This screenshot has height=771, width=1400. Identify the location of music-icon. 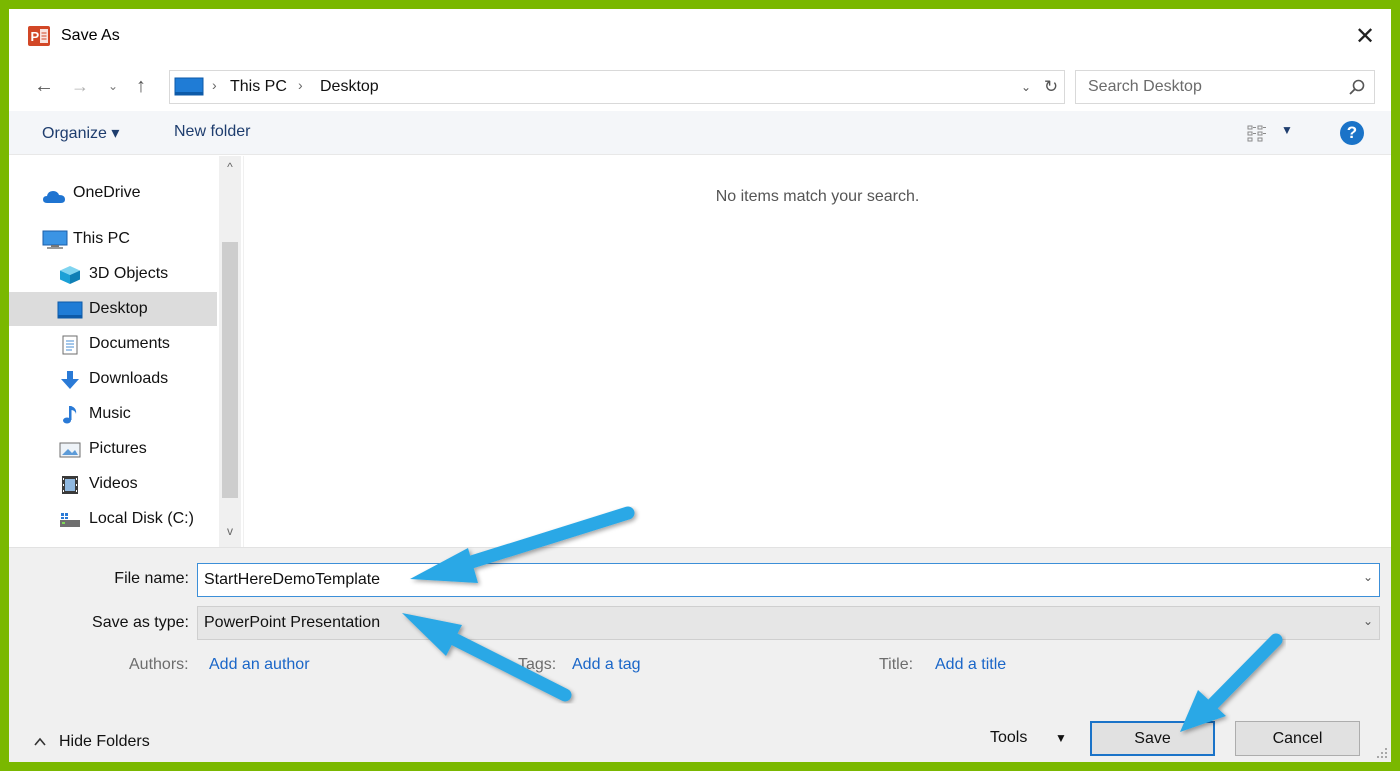
(70, 415).